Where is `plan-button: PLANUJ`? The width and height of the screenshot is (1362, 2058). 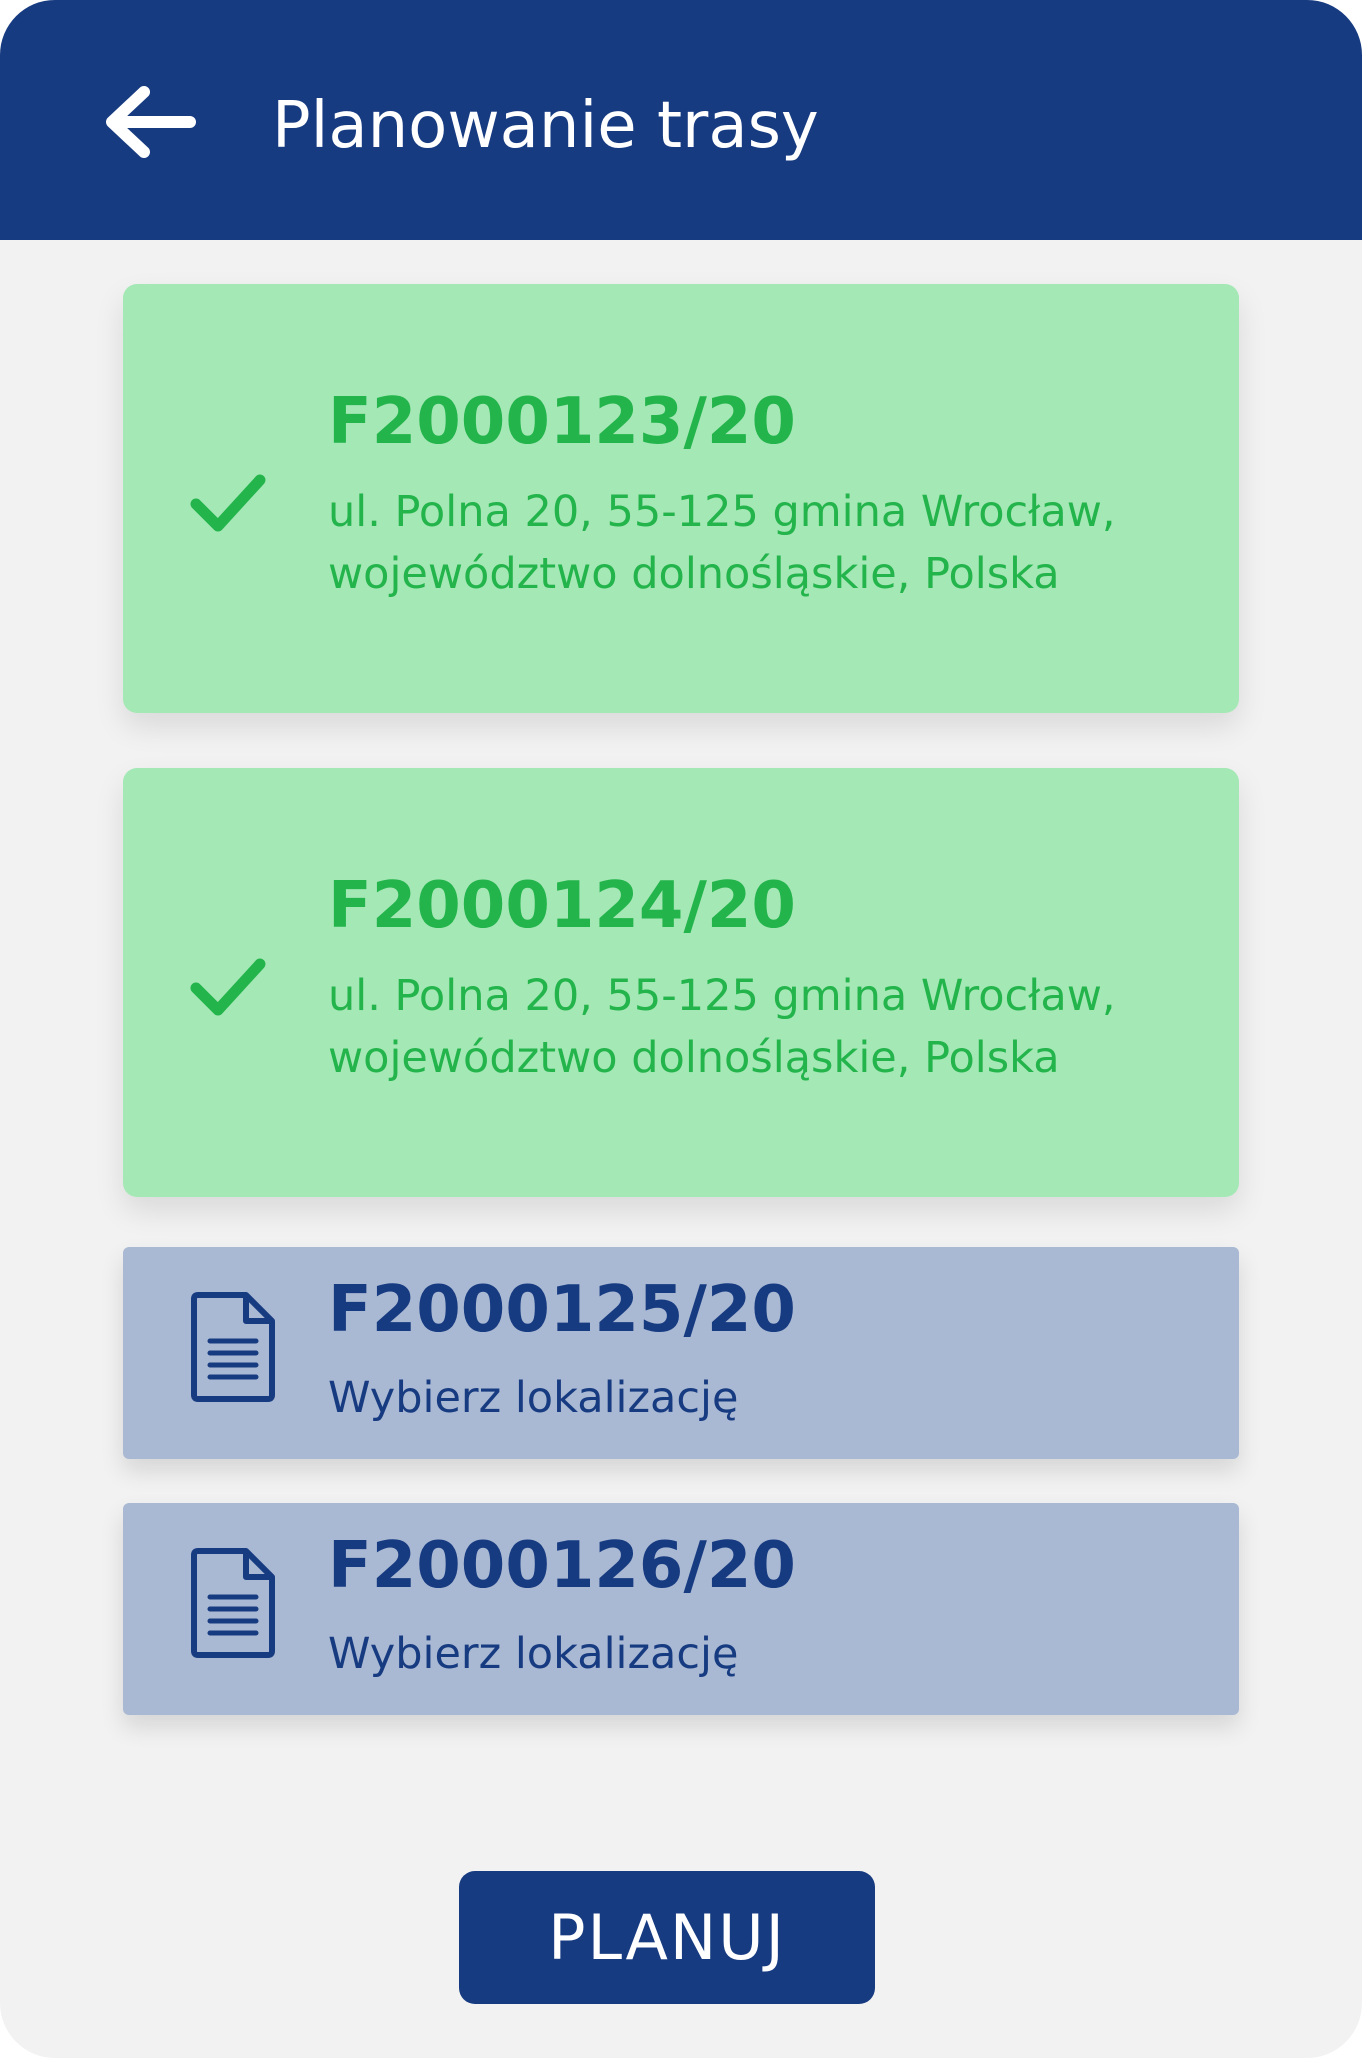 plan-button: PLANUJ is located at coordinates (667, 1937).